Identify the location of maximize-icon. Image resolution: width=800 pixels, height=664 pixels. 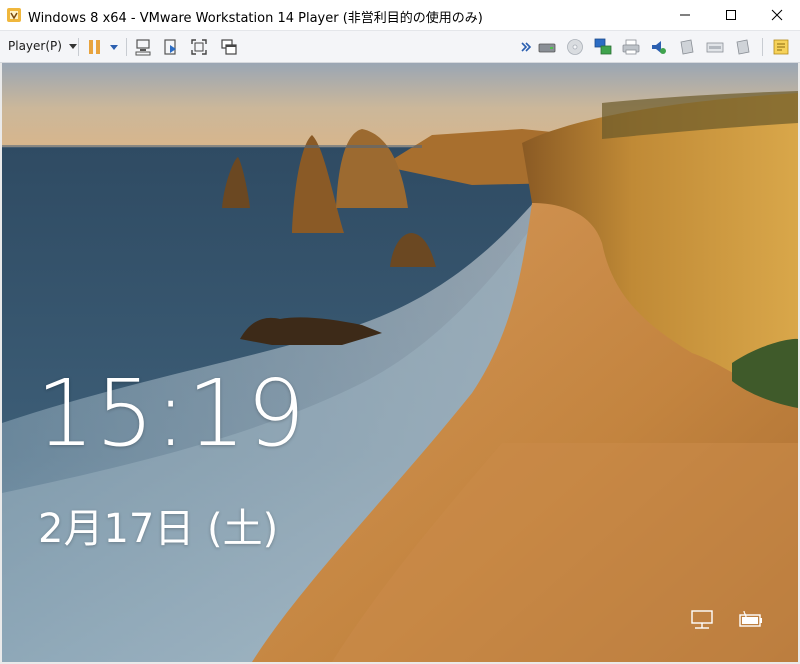
(731, 15).